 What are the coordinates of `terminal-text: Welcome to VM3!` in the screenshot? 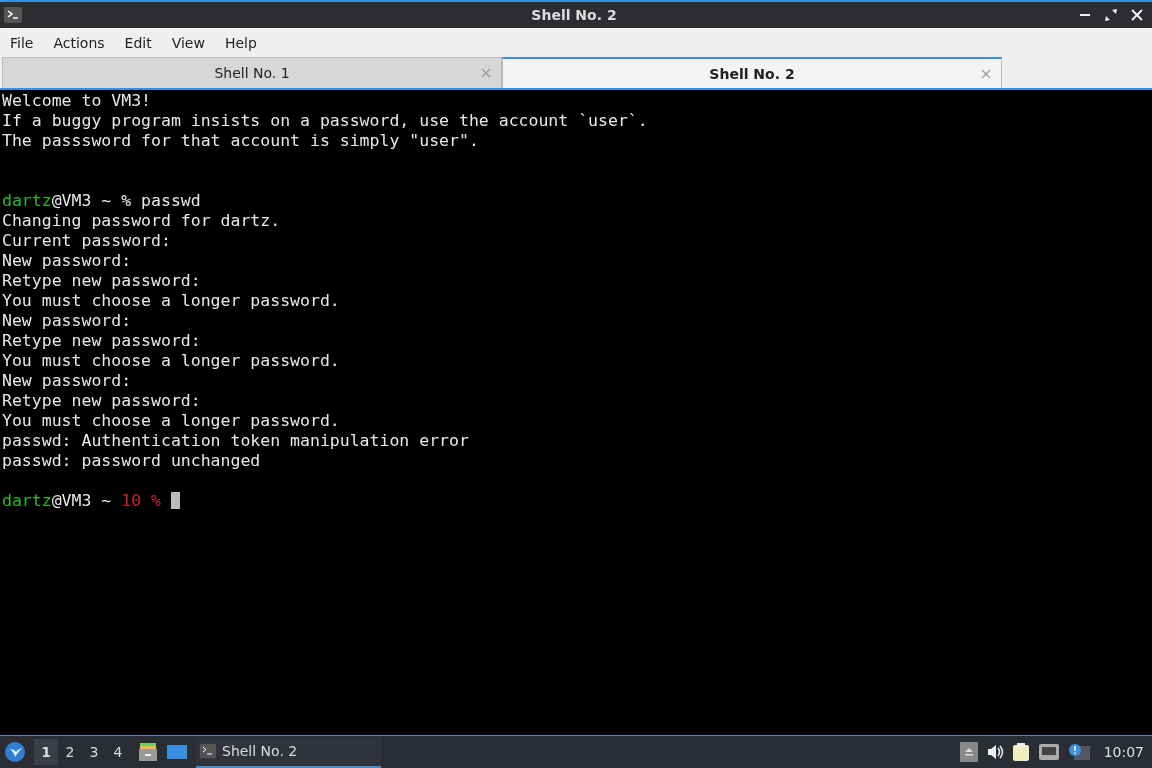 It's located at (76, 100).